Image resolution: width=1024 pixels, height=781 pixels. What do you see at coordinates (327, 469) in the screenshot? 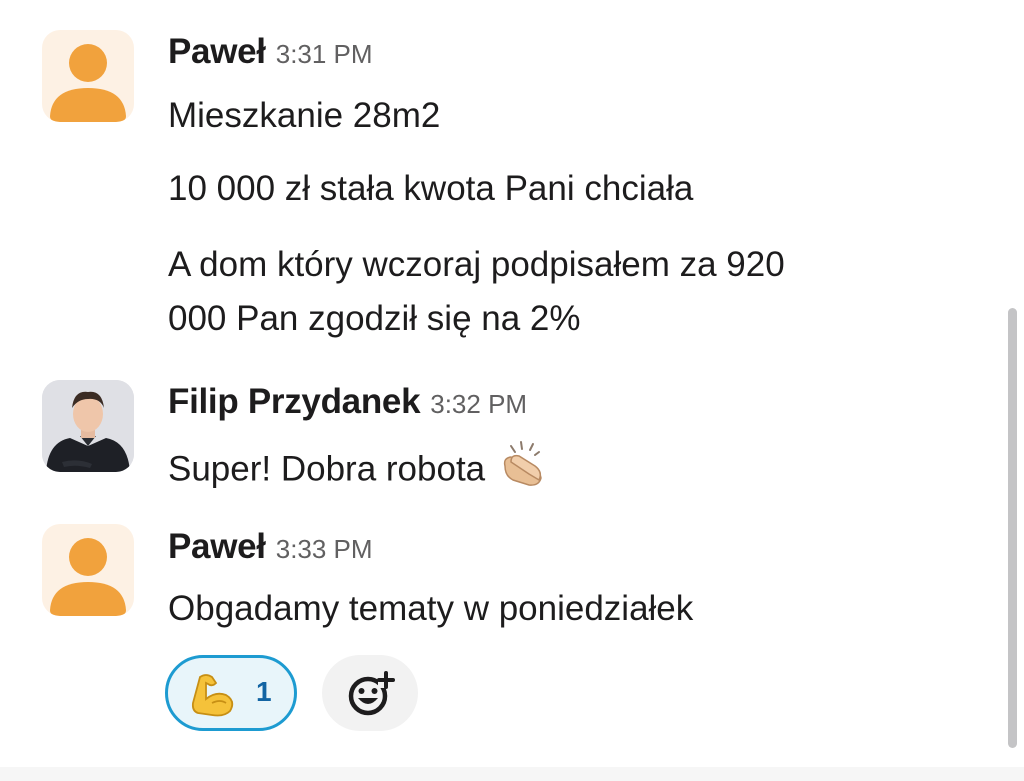
I see `message-text: Super! Dobra robota` at bounding box center [327, 469].